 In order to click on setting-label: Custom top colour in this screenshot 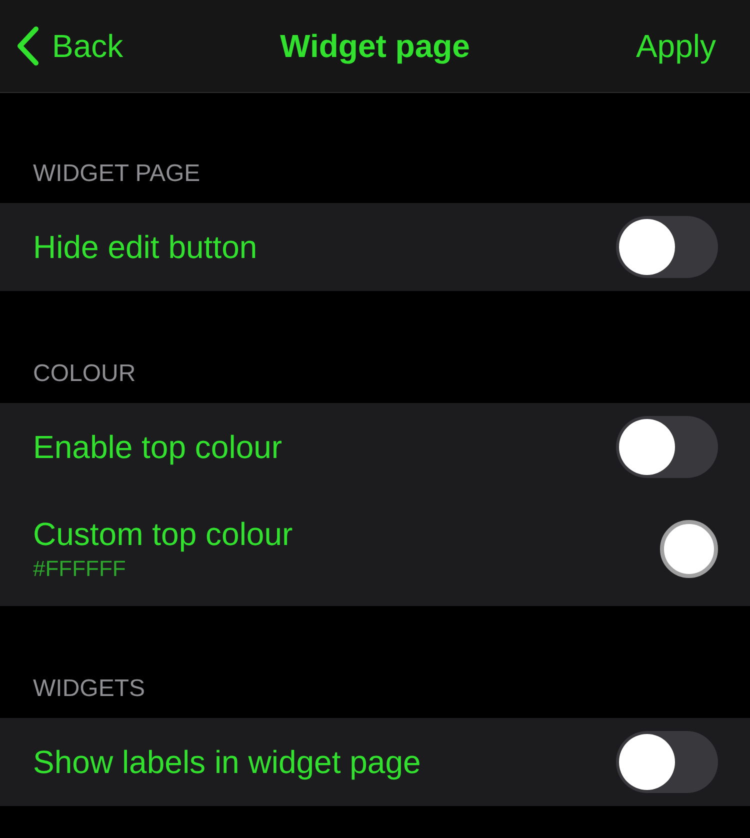, I will do `click(163, 534)`.